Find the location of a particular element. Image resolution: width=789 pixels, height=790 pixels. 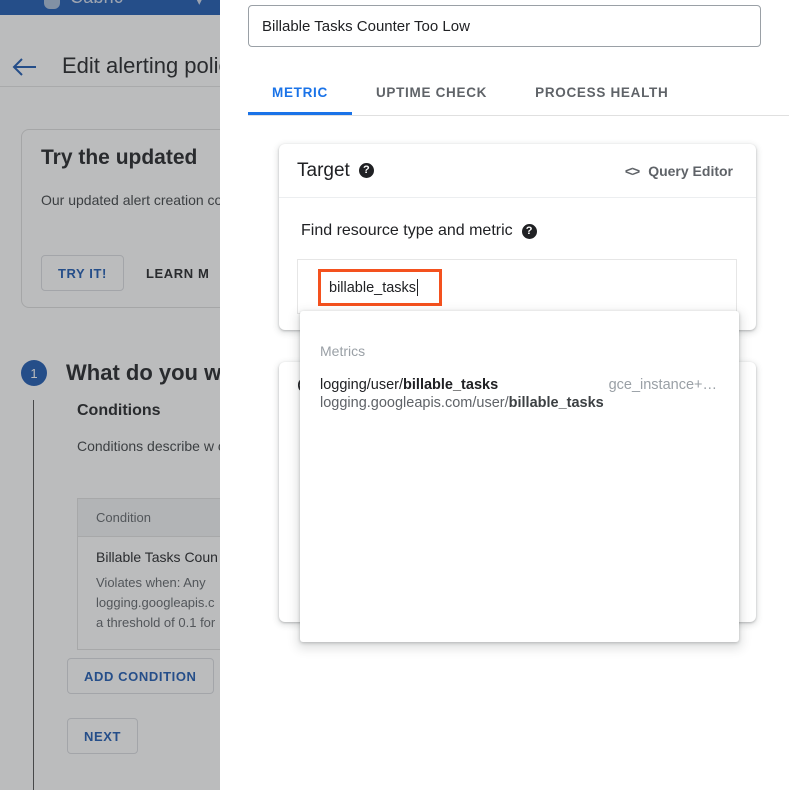

target-title-group: Target ? is located at coordinates (335, 171).